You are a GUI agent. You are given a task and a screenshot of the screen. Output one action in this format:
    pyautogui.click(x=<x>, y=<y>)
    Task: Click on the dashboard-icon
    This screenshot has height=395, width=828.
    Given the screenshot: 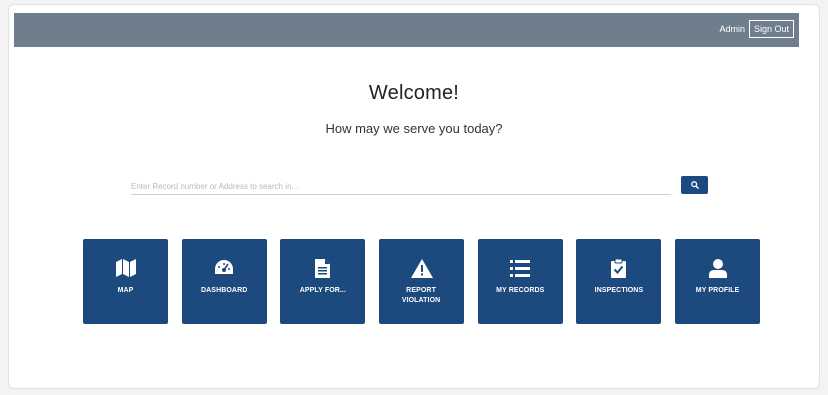 What is the action you would take?
    pyautogui.click(x=224, y=268)
    